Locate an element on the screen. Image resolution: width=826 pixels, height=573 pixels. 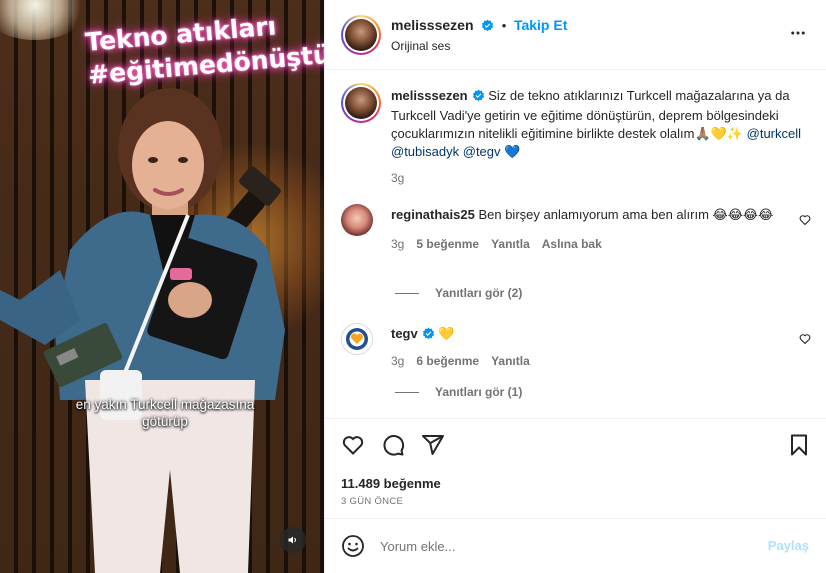
comment-input is located at coordinates (565, 546).